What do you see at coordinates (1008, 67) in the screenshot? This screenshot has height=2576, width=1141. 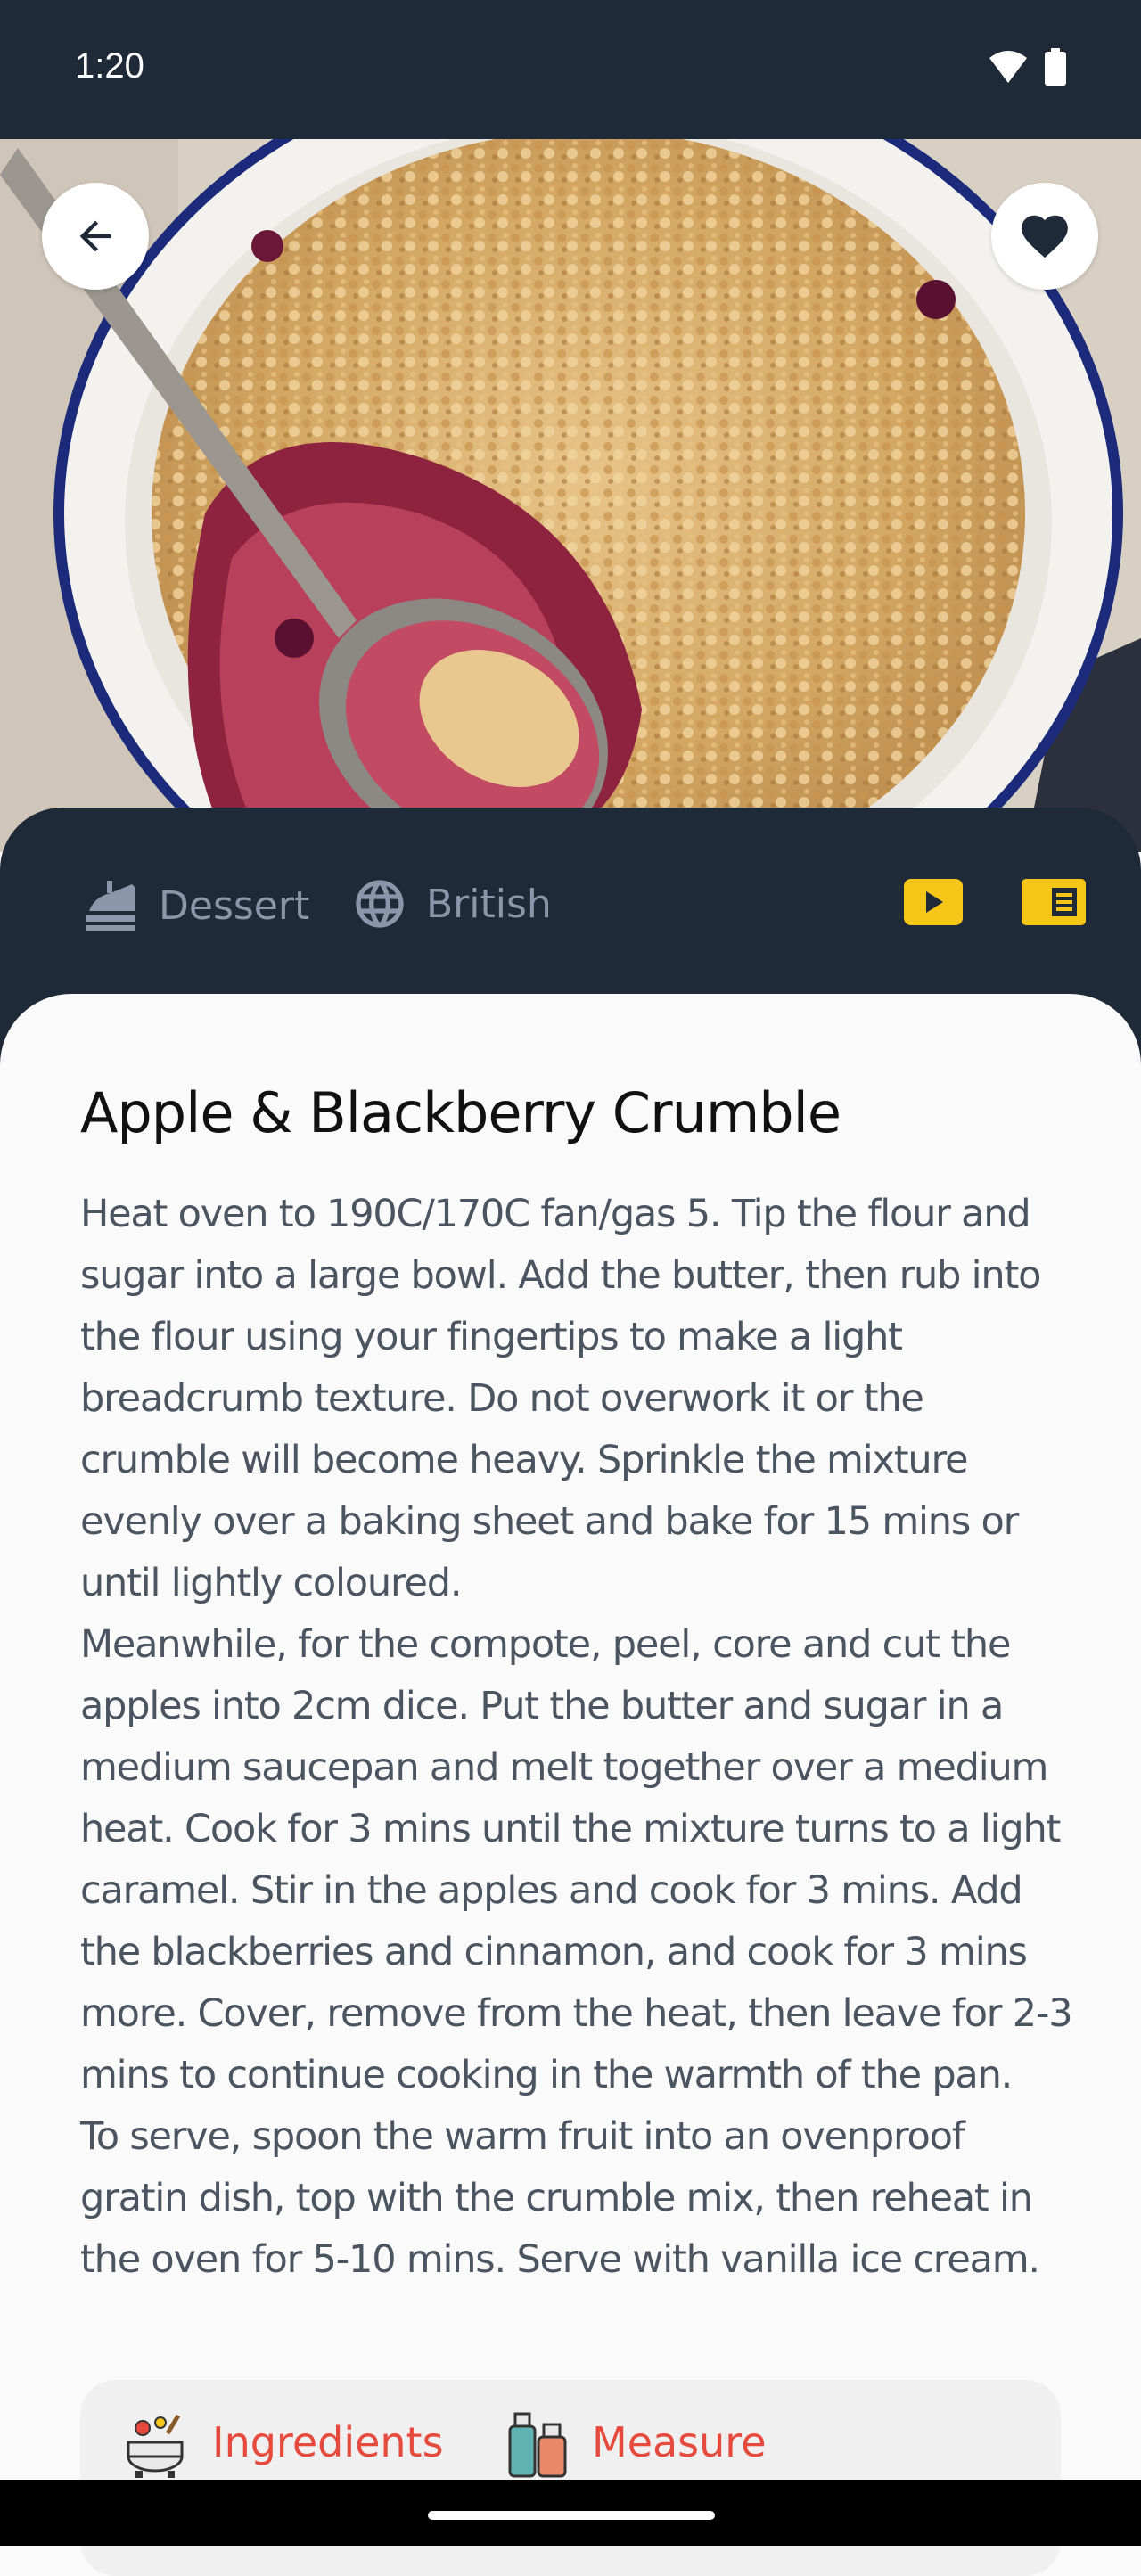 I see `wifi-icon` at bounding box center [1008, 67].